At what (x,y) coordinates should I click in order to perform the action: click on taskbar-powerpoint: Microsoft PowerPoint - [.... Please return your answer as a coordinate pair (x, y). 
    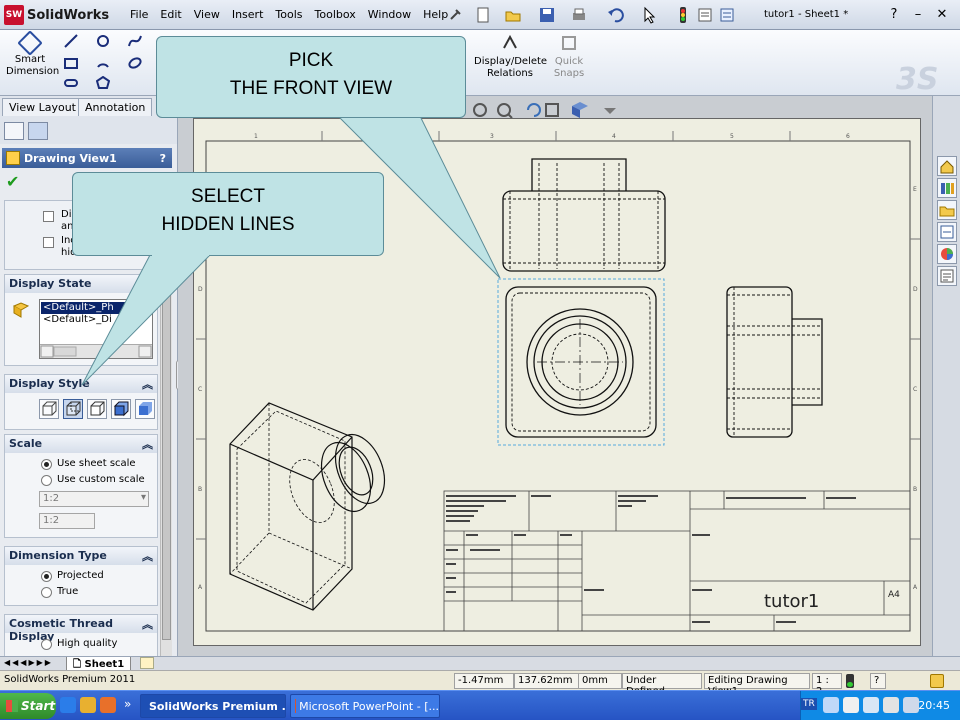
    Looking at the image, I should click on (365, 706).